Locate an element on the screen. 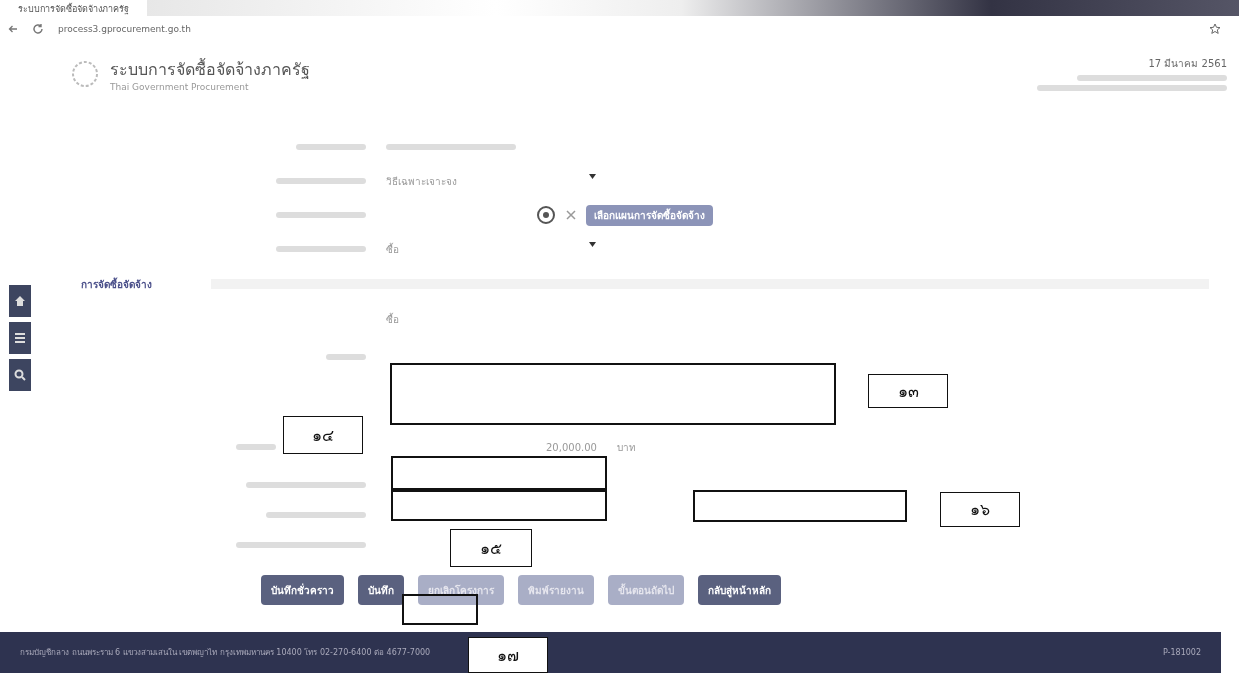 The width and height of the screenshot is (1239, 673). menu-button is located at coordinates (20, 338).